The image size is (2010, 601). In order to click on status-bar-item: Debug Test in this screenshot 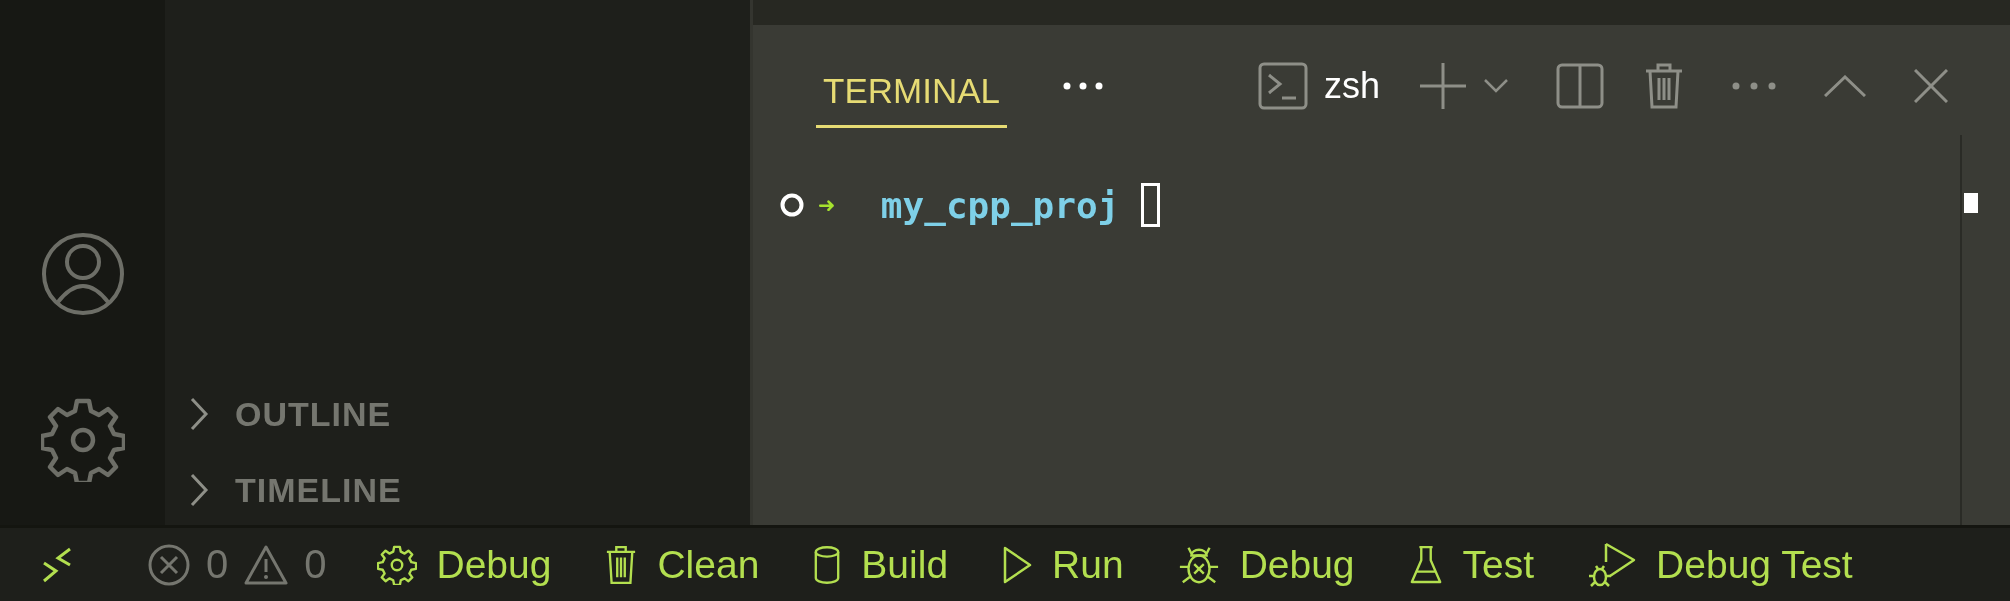, I will do `click(1720, 564)`.